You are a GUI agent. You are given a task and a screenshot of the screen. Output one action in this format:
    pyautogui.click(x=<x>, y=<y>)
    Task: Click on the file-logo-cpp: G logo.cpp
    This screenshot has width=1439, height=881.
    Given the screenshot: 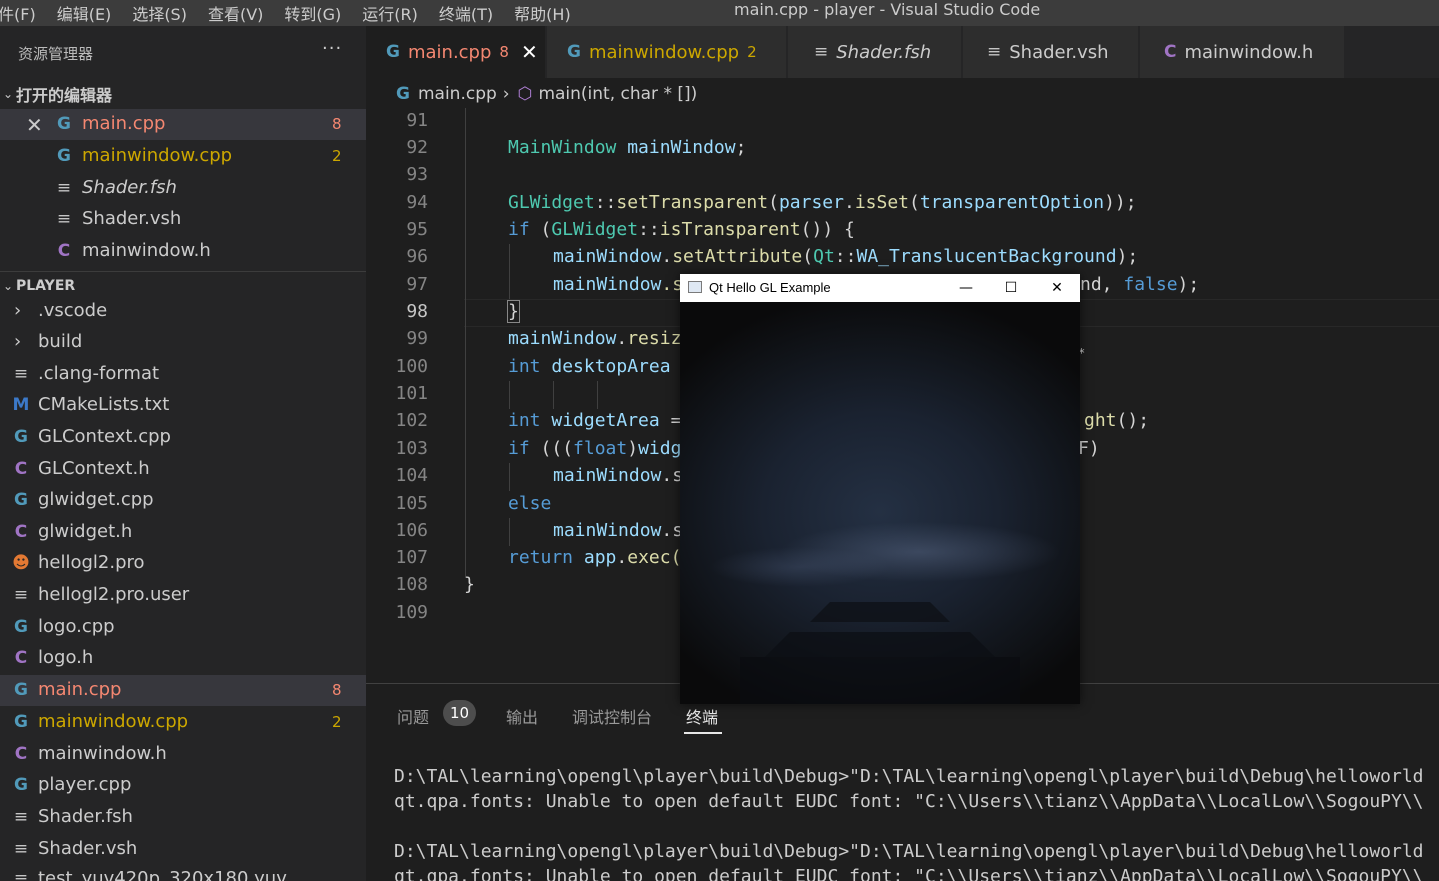 What is the action you would take?
    pyautogui.click(x=183, y=627)
    